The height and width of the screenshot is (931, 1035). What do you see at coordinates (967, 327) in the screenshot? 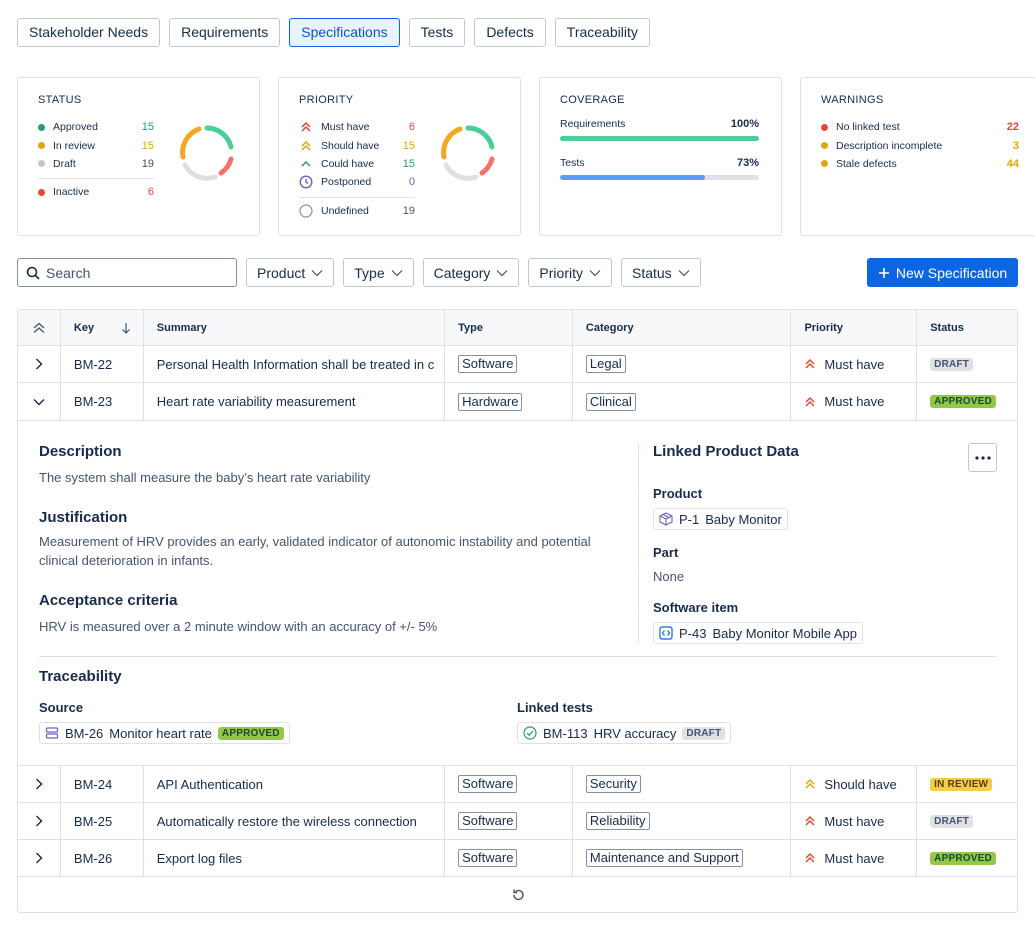
I see `header-status: Status` at bounding box center [967, 327].